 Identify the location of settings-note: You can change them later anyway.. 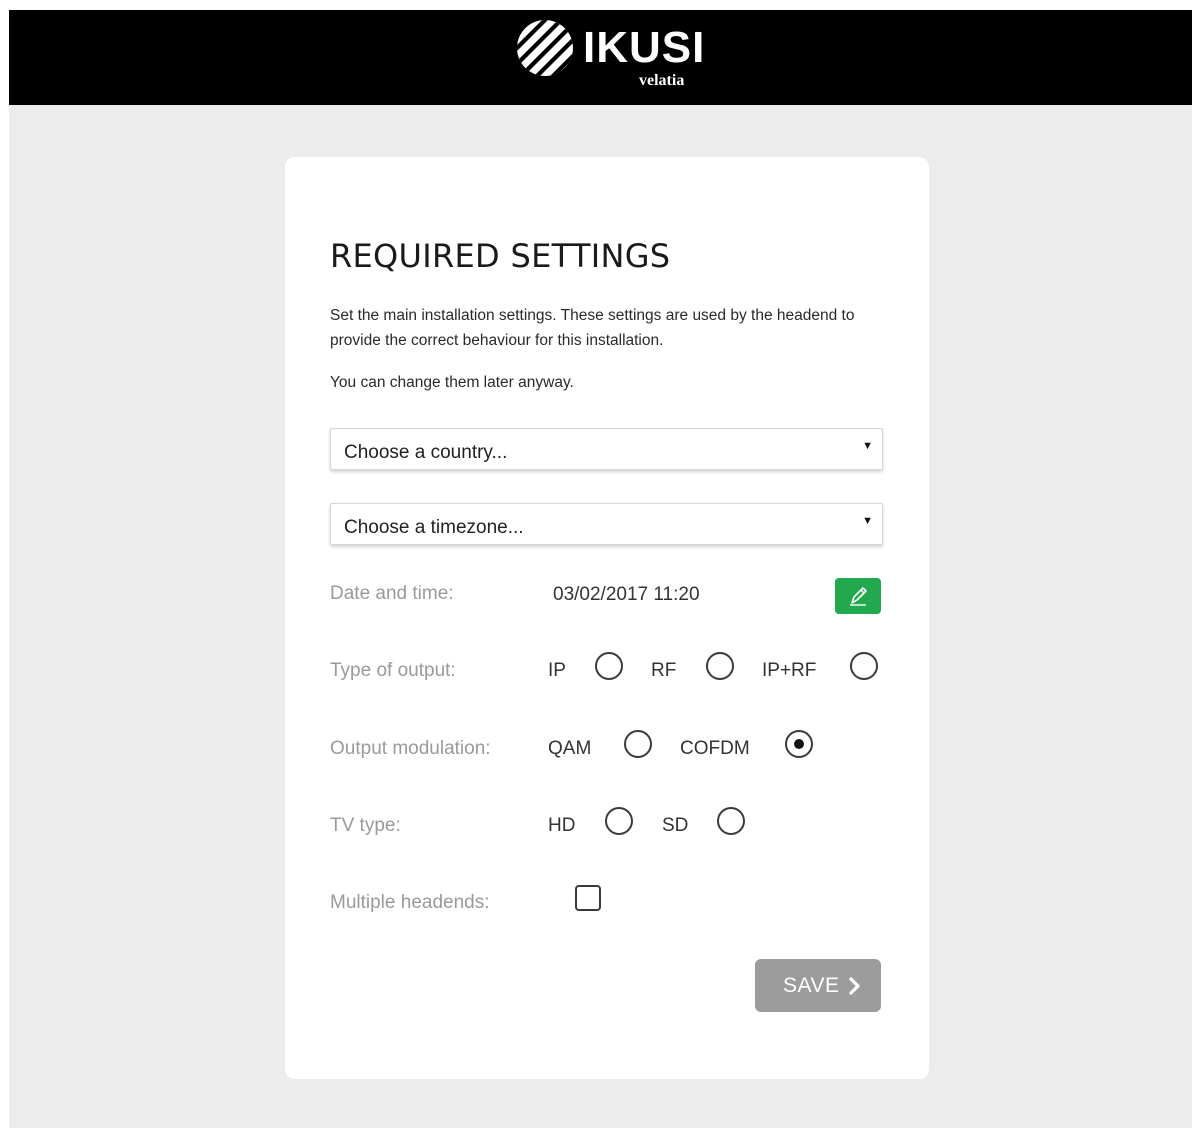
(452, 382).